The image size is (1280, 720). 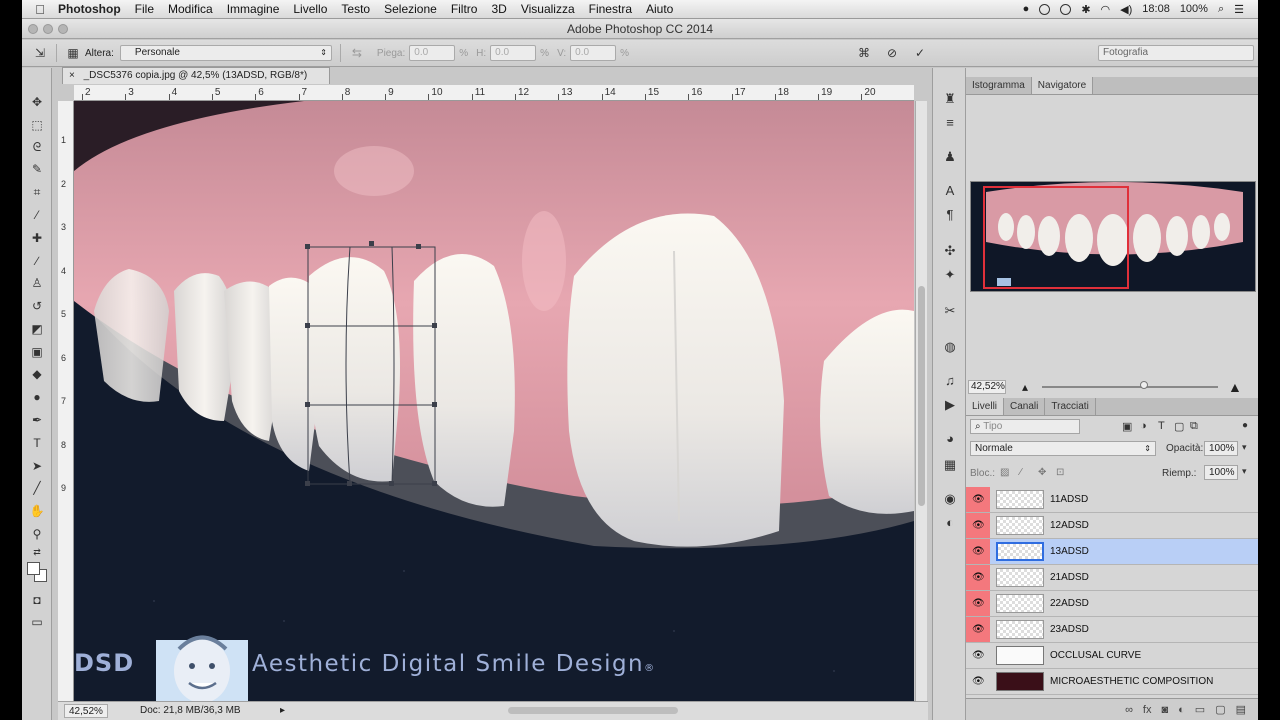 What do you see at coordinates (1245, 425) in the screenshot?
I see `filter-toggle-icon: ●` at bounding box center [1245, 425].